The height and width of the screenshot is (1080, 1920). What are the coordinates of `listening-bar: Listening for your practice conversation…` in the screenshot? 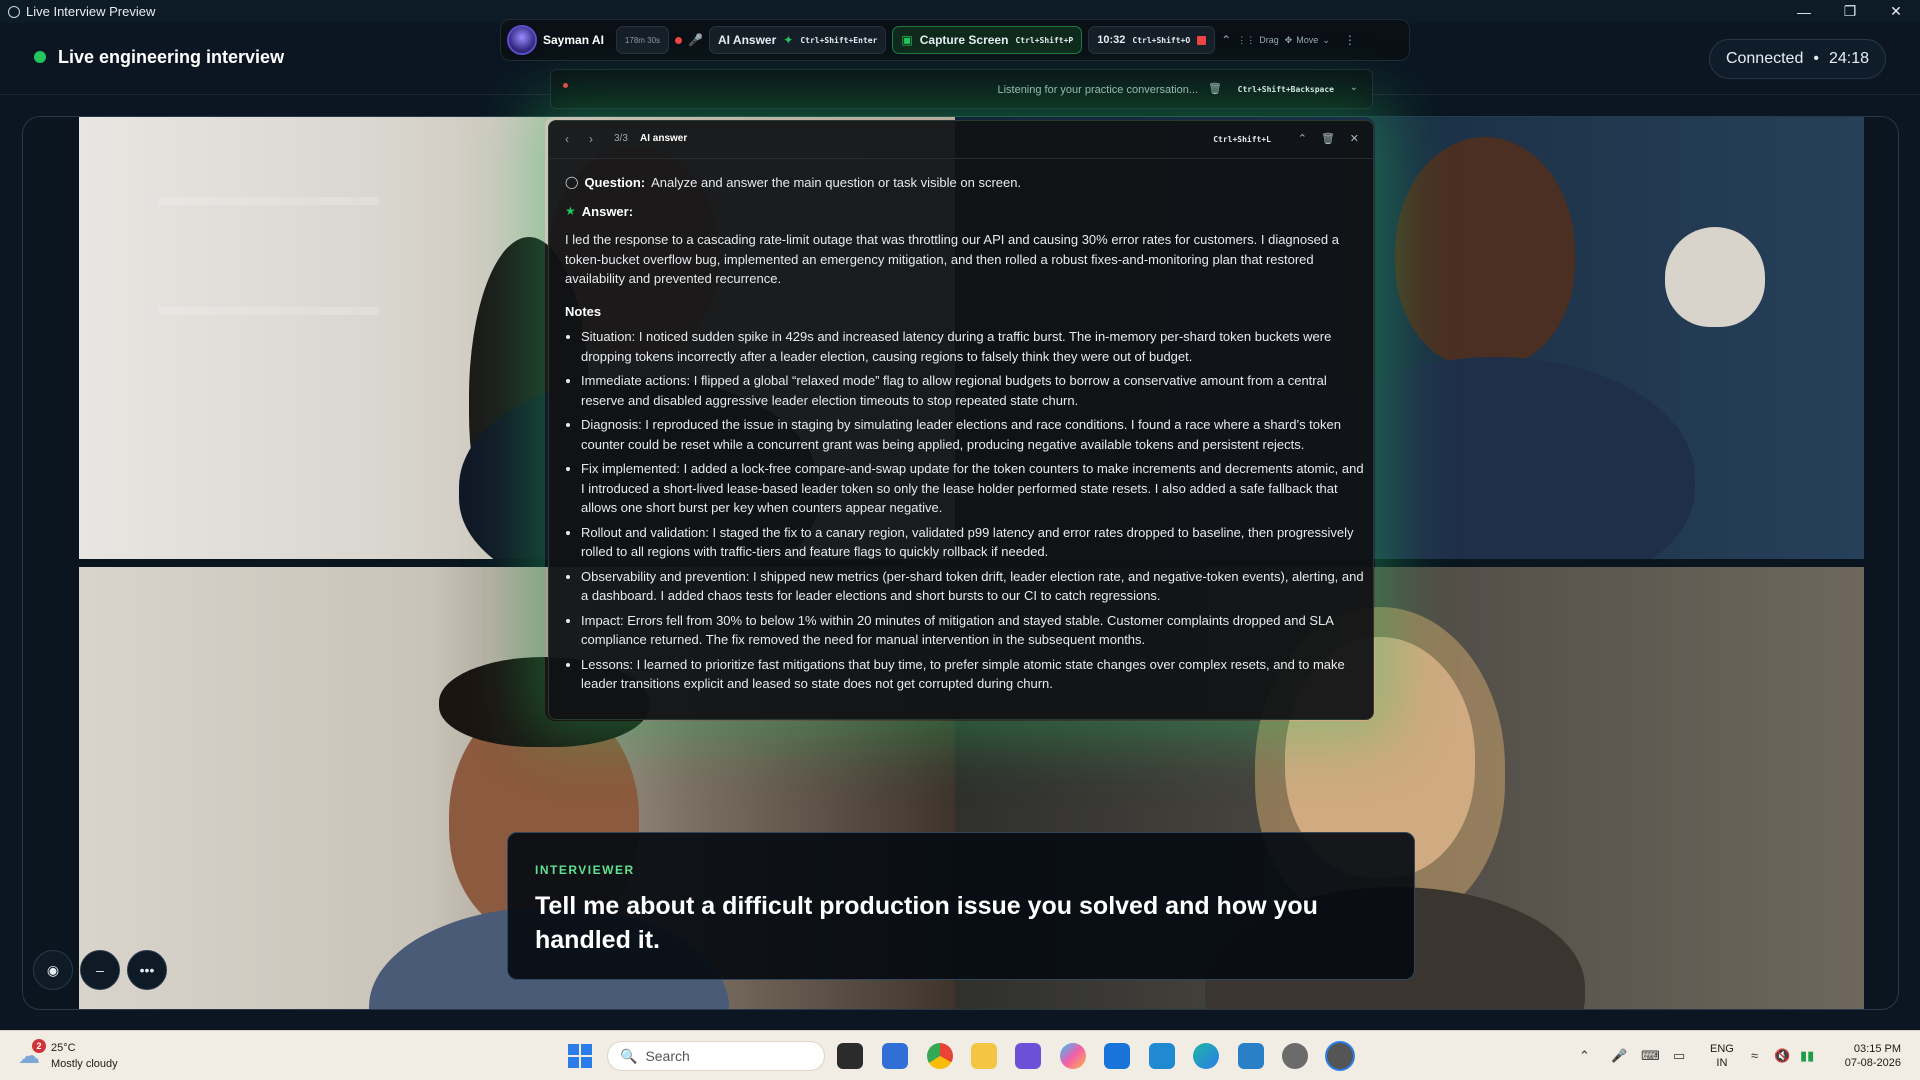 It's located at (961, 89).